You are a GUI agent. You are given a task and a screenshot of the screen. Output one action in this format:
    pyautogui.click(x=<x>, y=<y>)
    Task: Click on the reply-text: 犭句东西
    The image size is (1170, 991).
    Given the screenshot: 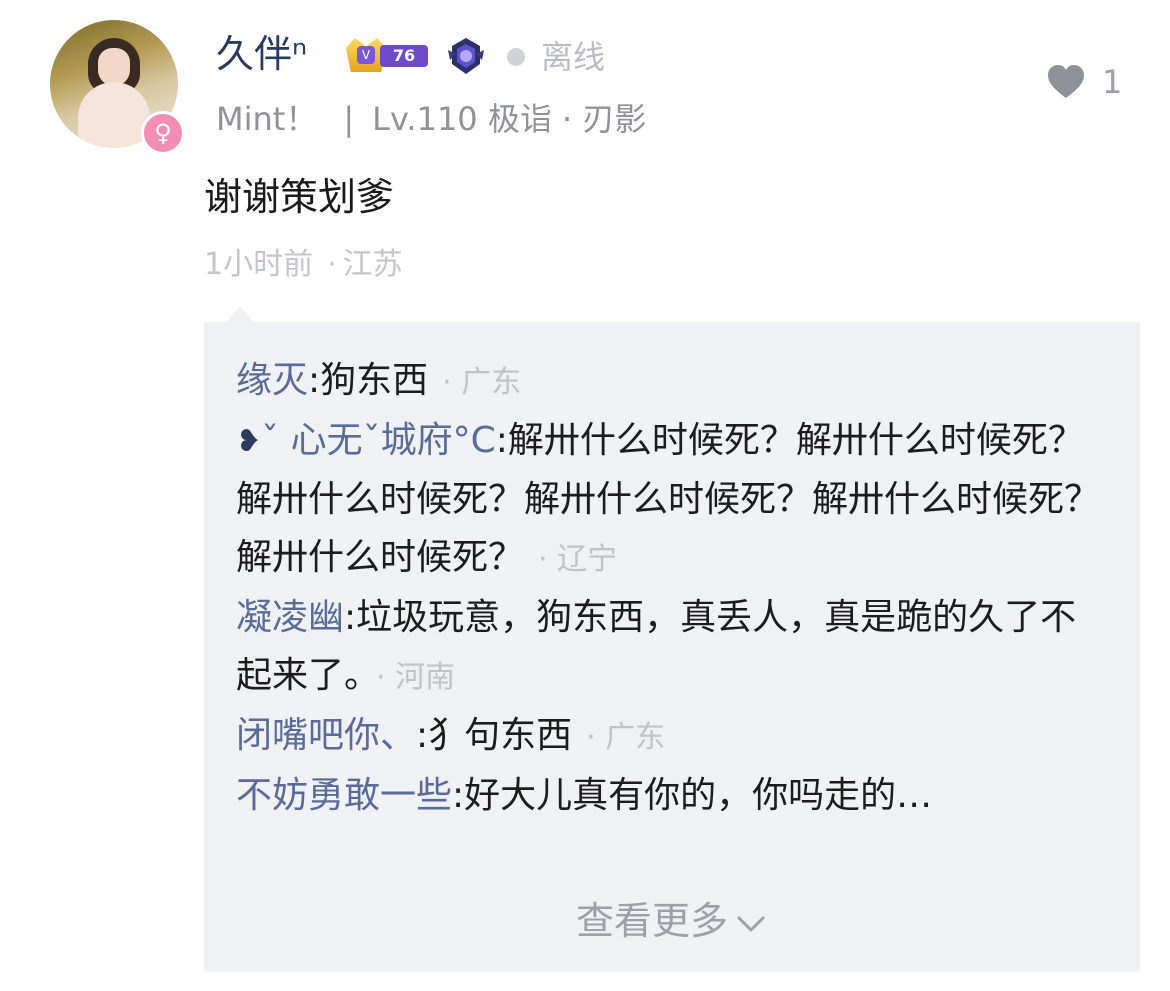 What is the action you would take?
    pyautogui.click(x=500, y=735)
    